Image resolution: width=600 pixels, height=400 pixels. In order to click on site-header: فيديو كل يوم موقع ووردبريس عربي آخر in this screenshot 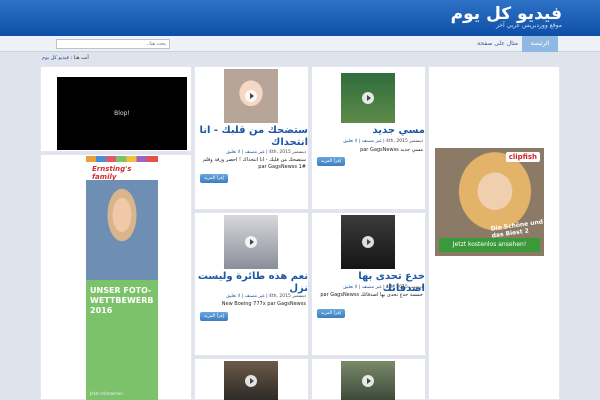, I will do `click(300, 18)`.